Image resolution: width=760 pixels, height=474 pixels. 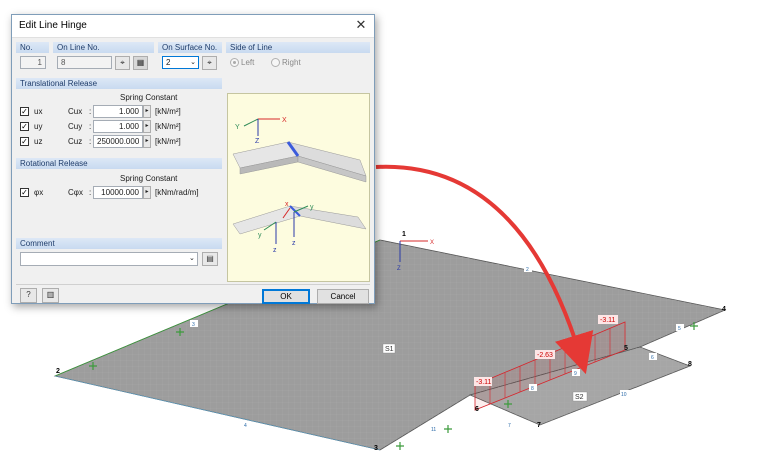 I want to click on translational-spring-header: Spring Constant, so click(x=149, y=97).